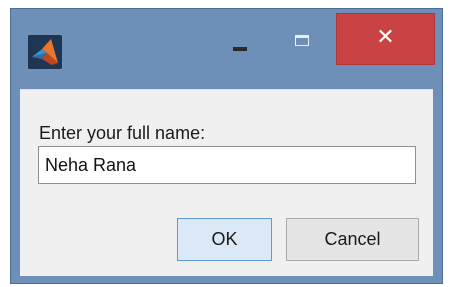 This screenshot has width=451, height=287. I want to click on cancel-button: Cancel, so click(352, 239).